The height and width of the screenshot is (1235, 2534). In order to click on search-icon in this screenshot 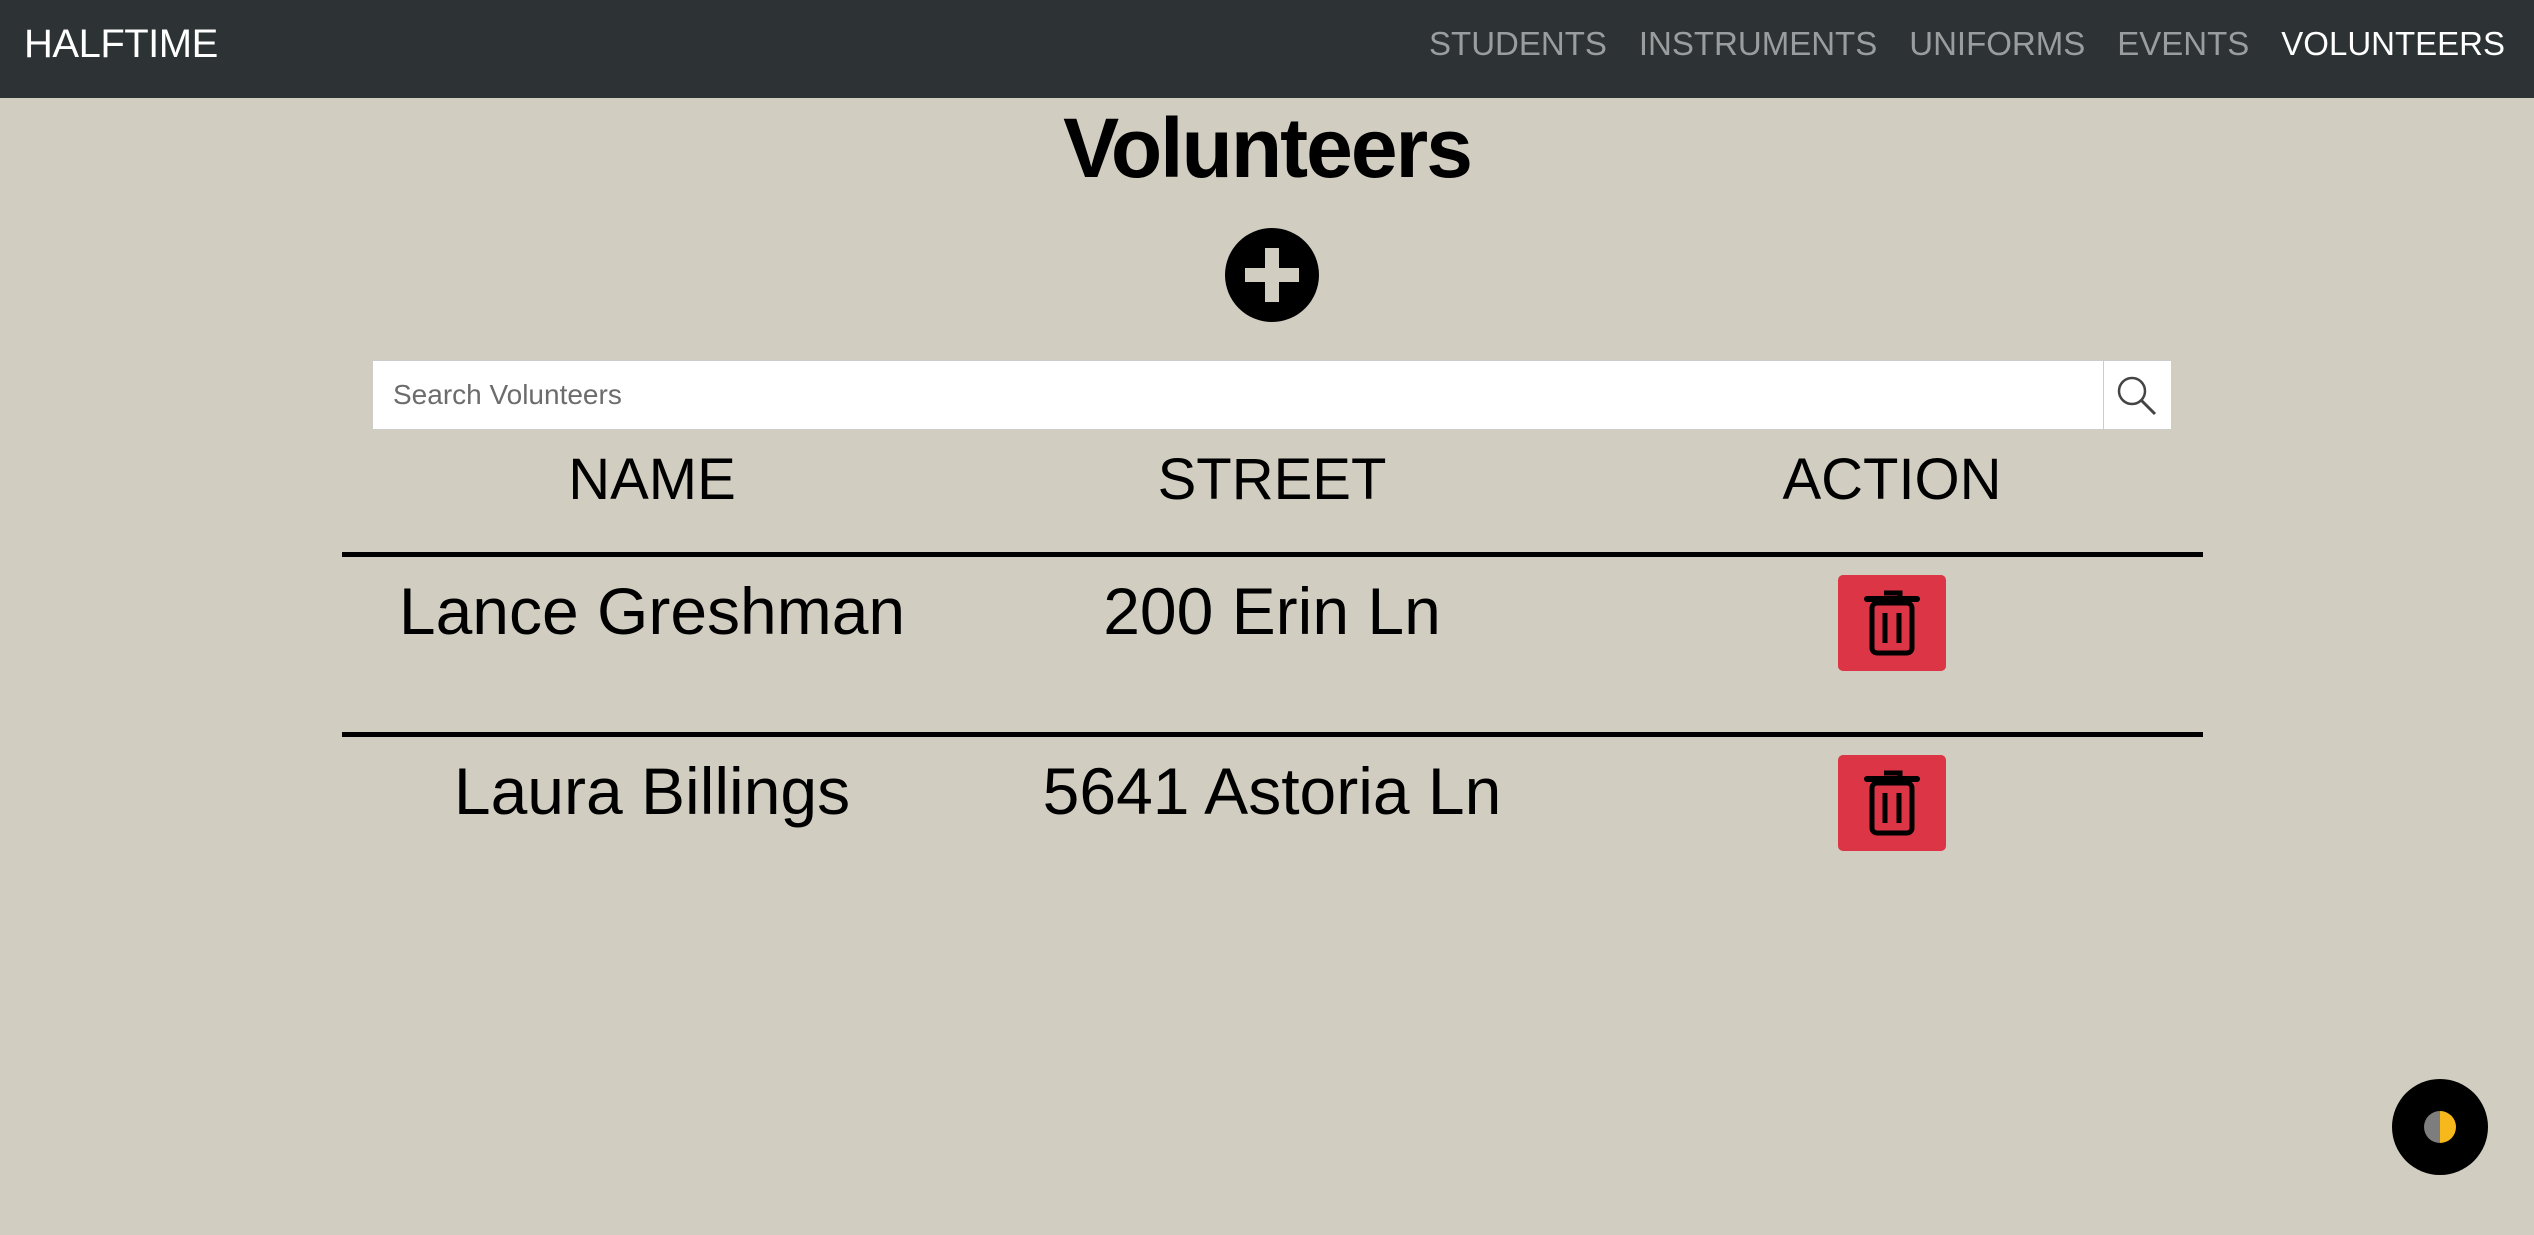, I will do `click(2137, 396)`.